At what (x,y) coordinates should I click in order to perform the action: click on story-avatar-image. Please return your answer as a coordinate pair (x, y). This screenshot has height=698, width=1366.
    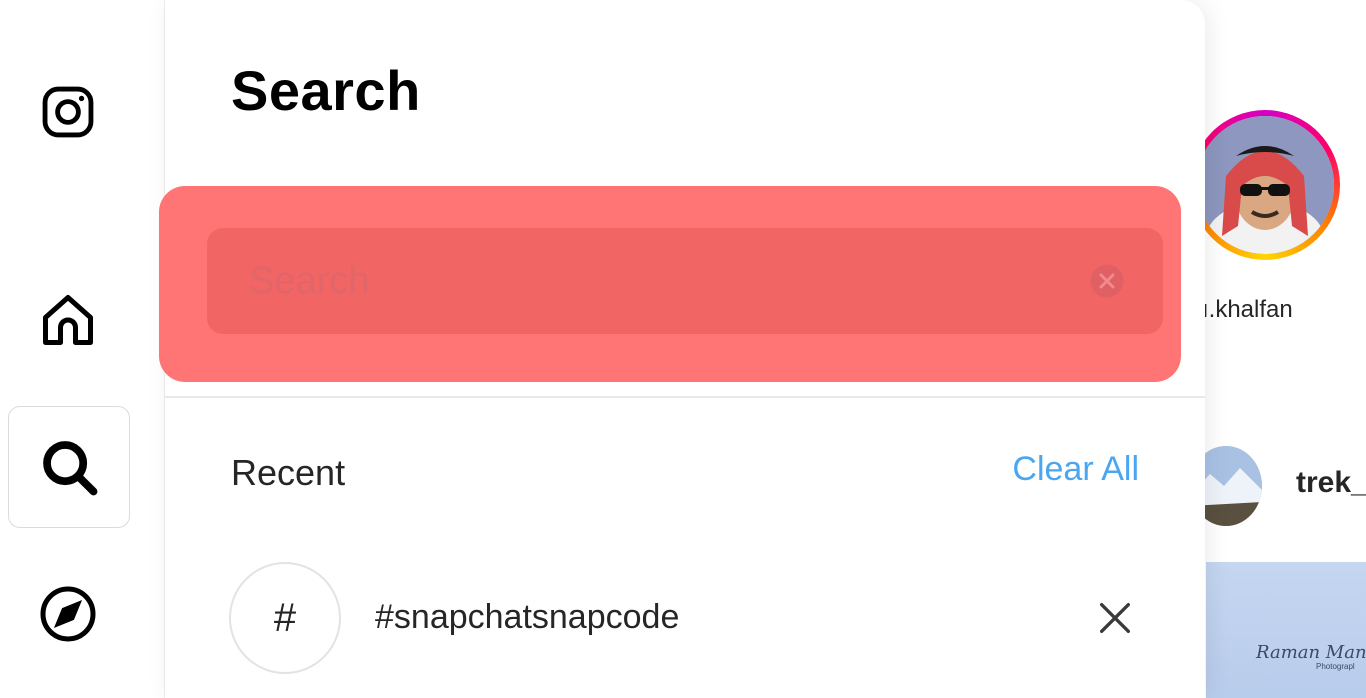
    Looking at the image, I should click on (1265, 185).